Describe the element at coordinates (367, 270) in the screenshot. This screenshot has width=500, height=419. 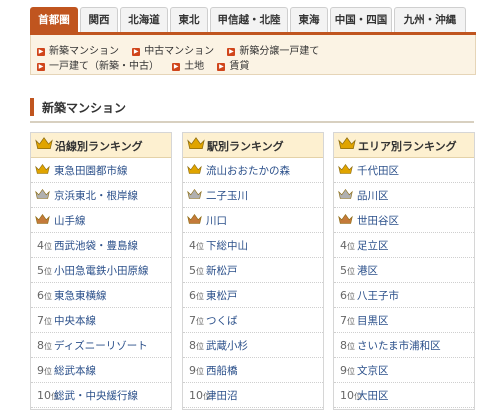
I see `ranking-item-link: 港区` at that location.